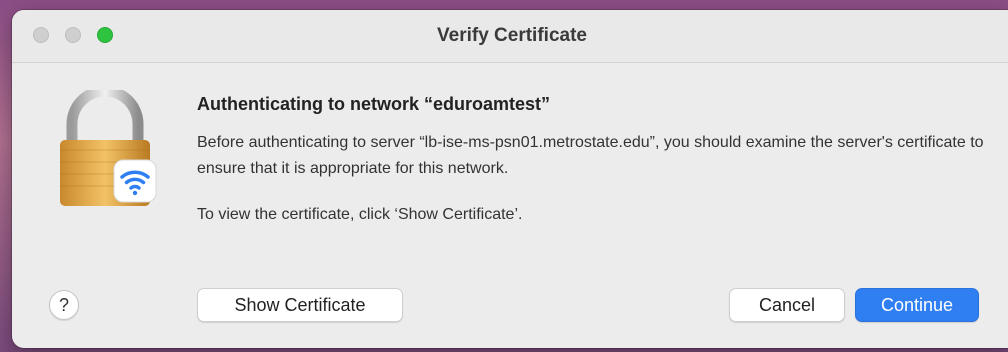 This screenshot has height=352, width=1008. I want to click on cancel-button: Cancel, so click(787, 305).